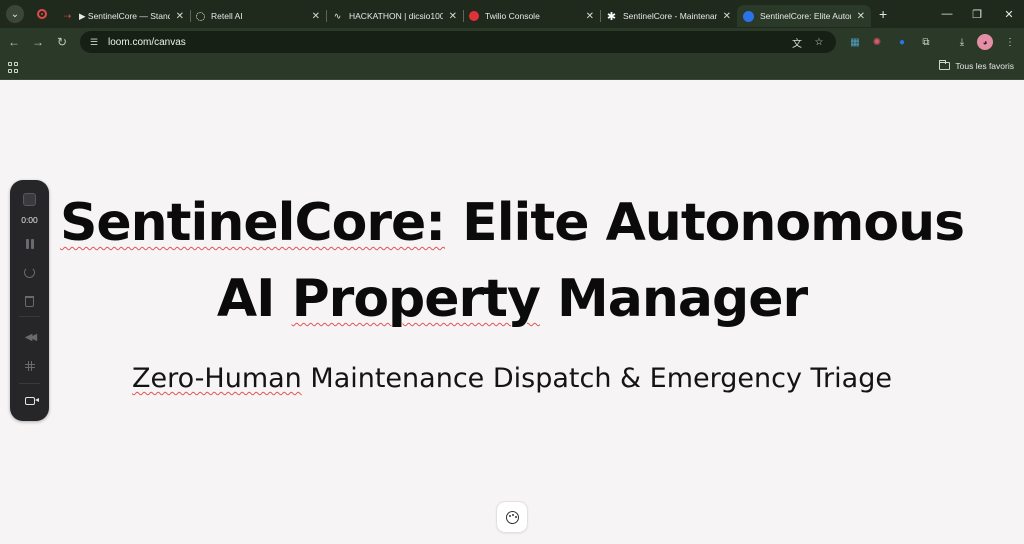  I want to click on reload-button: ↻, so click(62, 42).